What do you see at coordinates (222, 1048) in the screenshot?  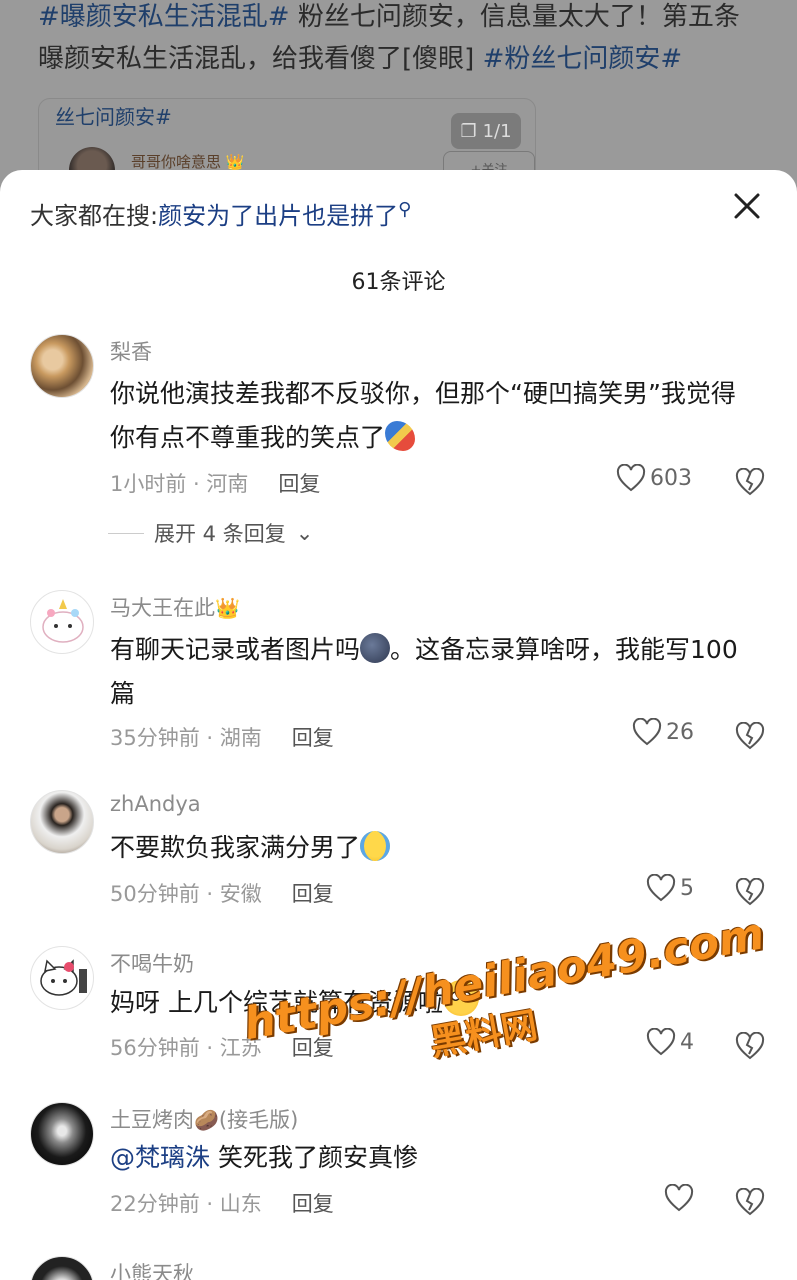 I see `comment-meta: 56分钟前 · 江苏 回复` at bounding box center [222, 1048].